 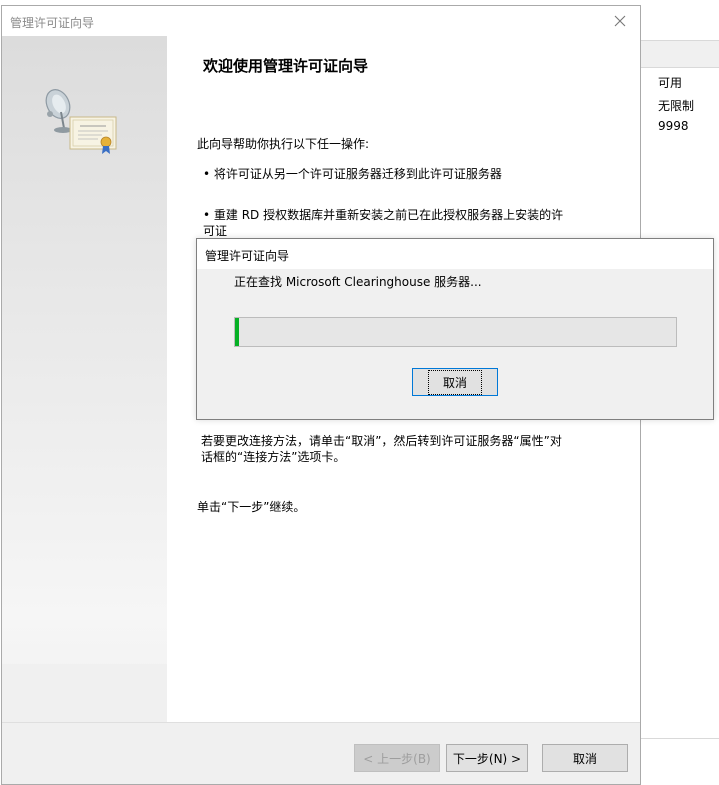 What do you see at coordinates (84, 693) in the screenshot?
I see `side-panel-lower` at bounding box center [84, 693].